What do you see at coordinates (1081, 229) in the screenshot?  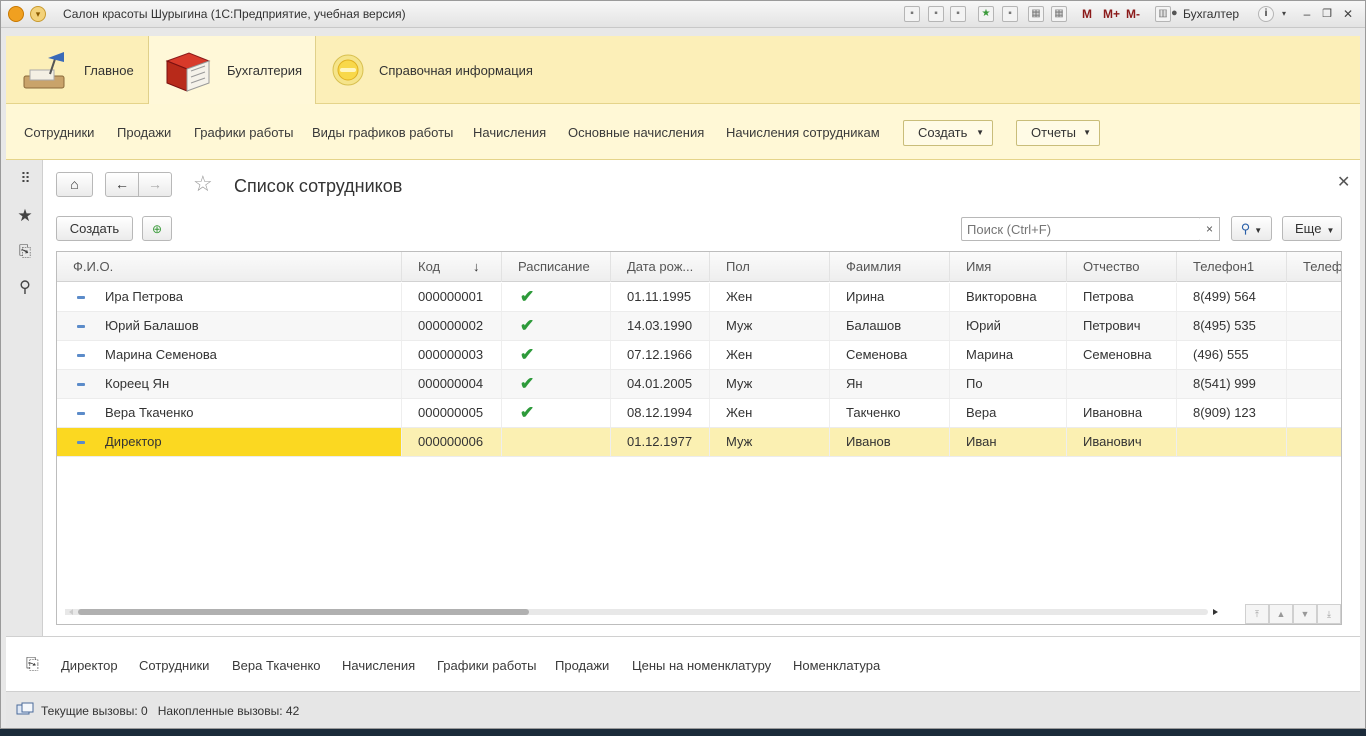 I see `search-input` at bounding box center [1081, 229].